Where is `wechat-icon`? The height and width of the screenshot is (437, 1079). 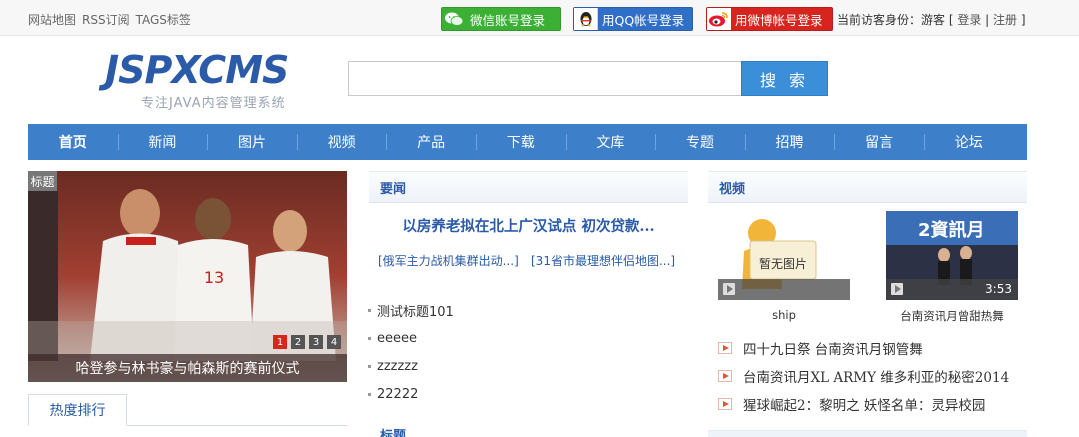 wechat-icon is located at coordinates (454, 19).